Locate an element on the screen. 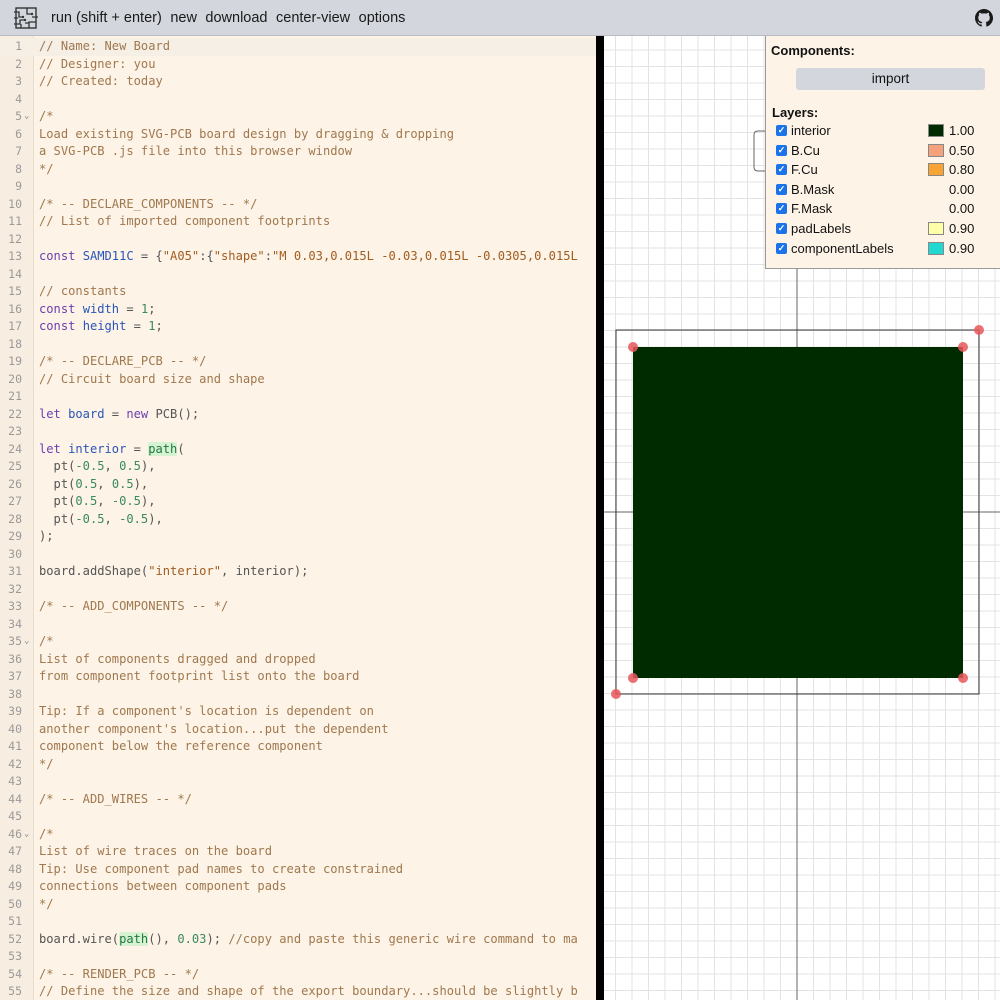  code-line: 54 /* -- RENDER_PCB -- */ is located at coordinates (298, 975).